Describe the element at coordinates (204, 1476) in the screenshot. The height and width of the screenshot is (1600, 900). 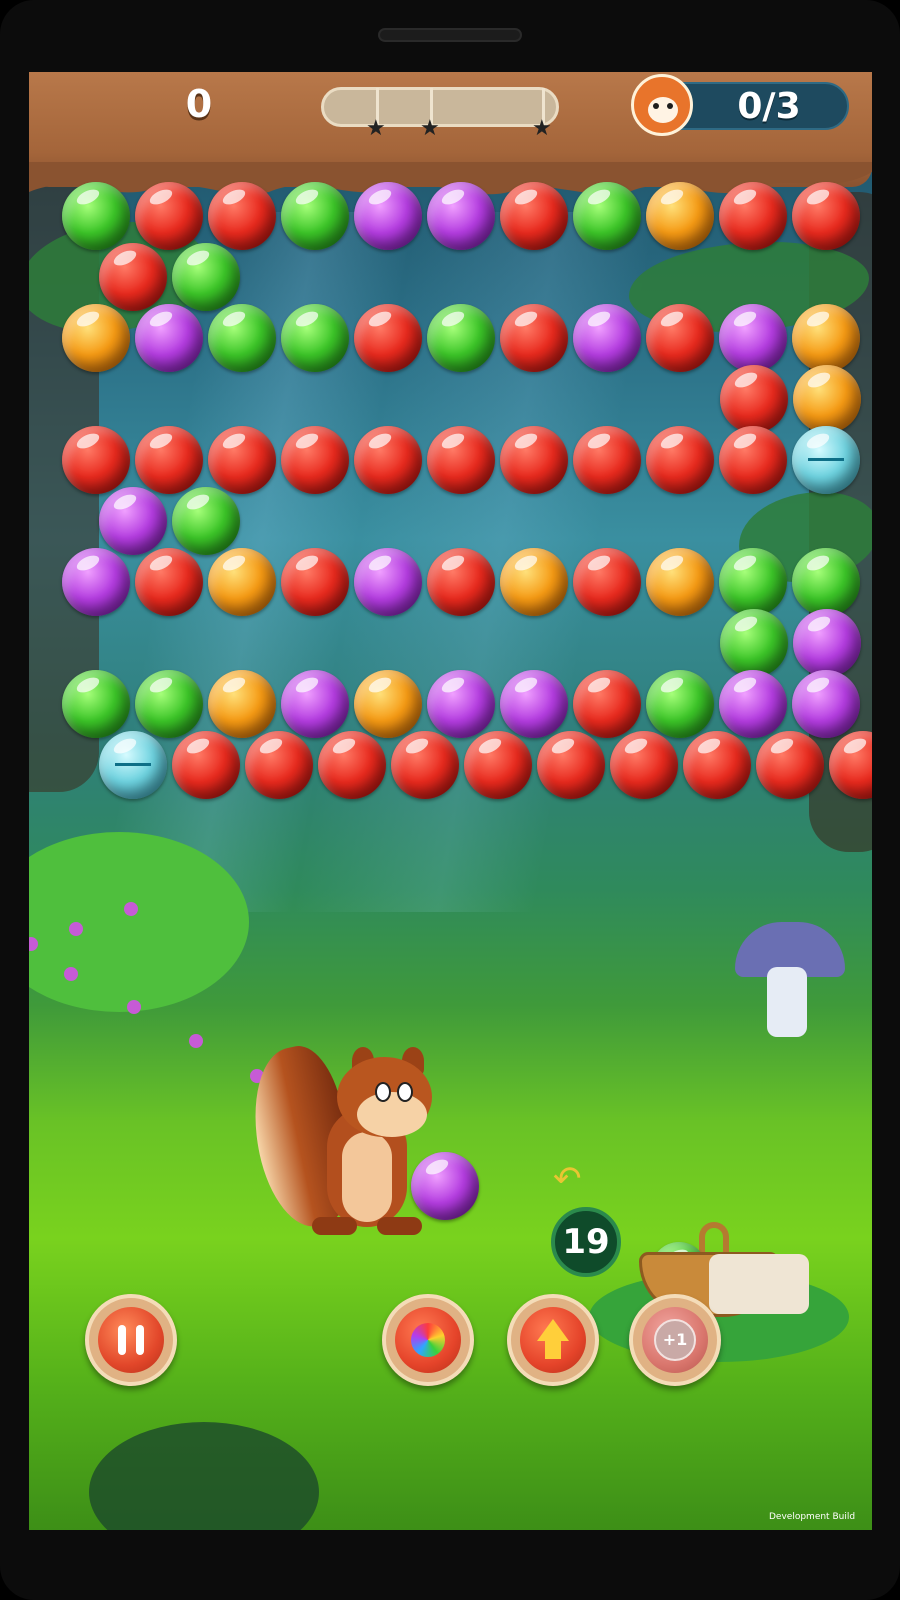
I see `shadow-plant` at that location.